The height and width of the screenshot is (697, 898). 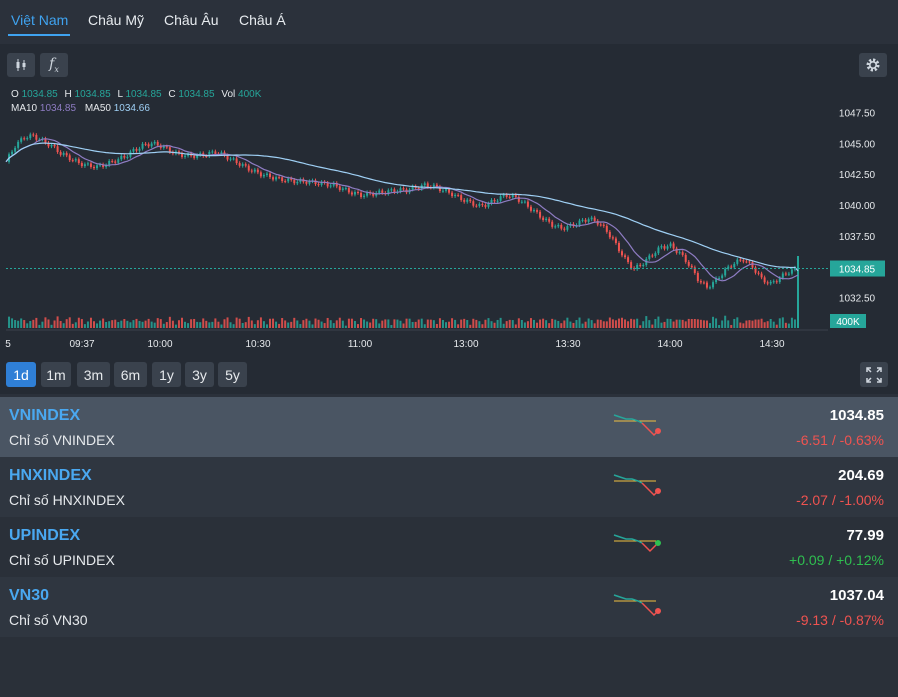 What do you see at coordinates (637, 543) in the screenshot?
I see `sparkline` at bounding box center [637, 543].